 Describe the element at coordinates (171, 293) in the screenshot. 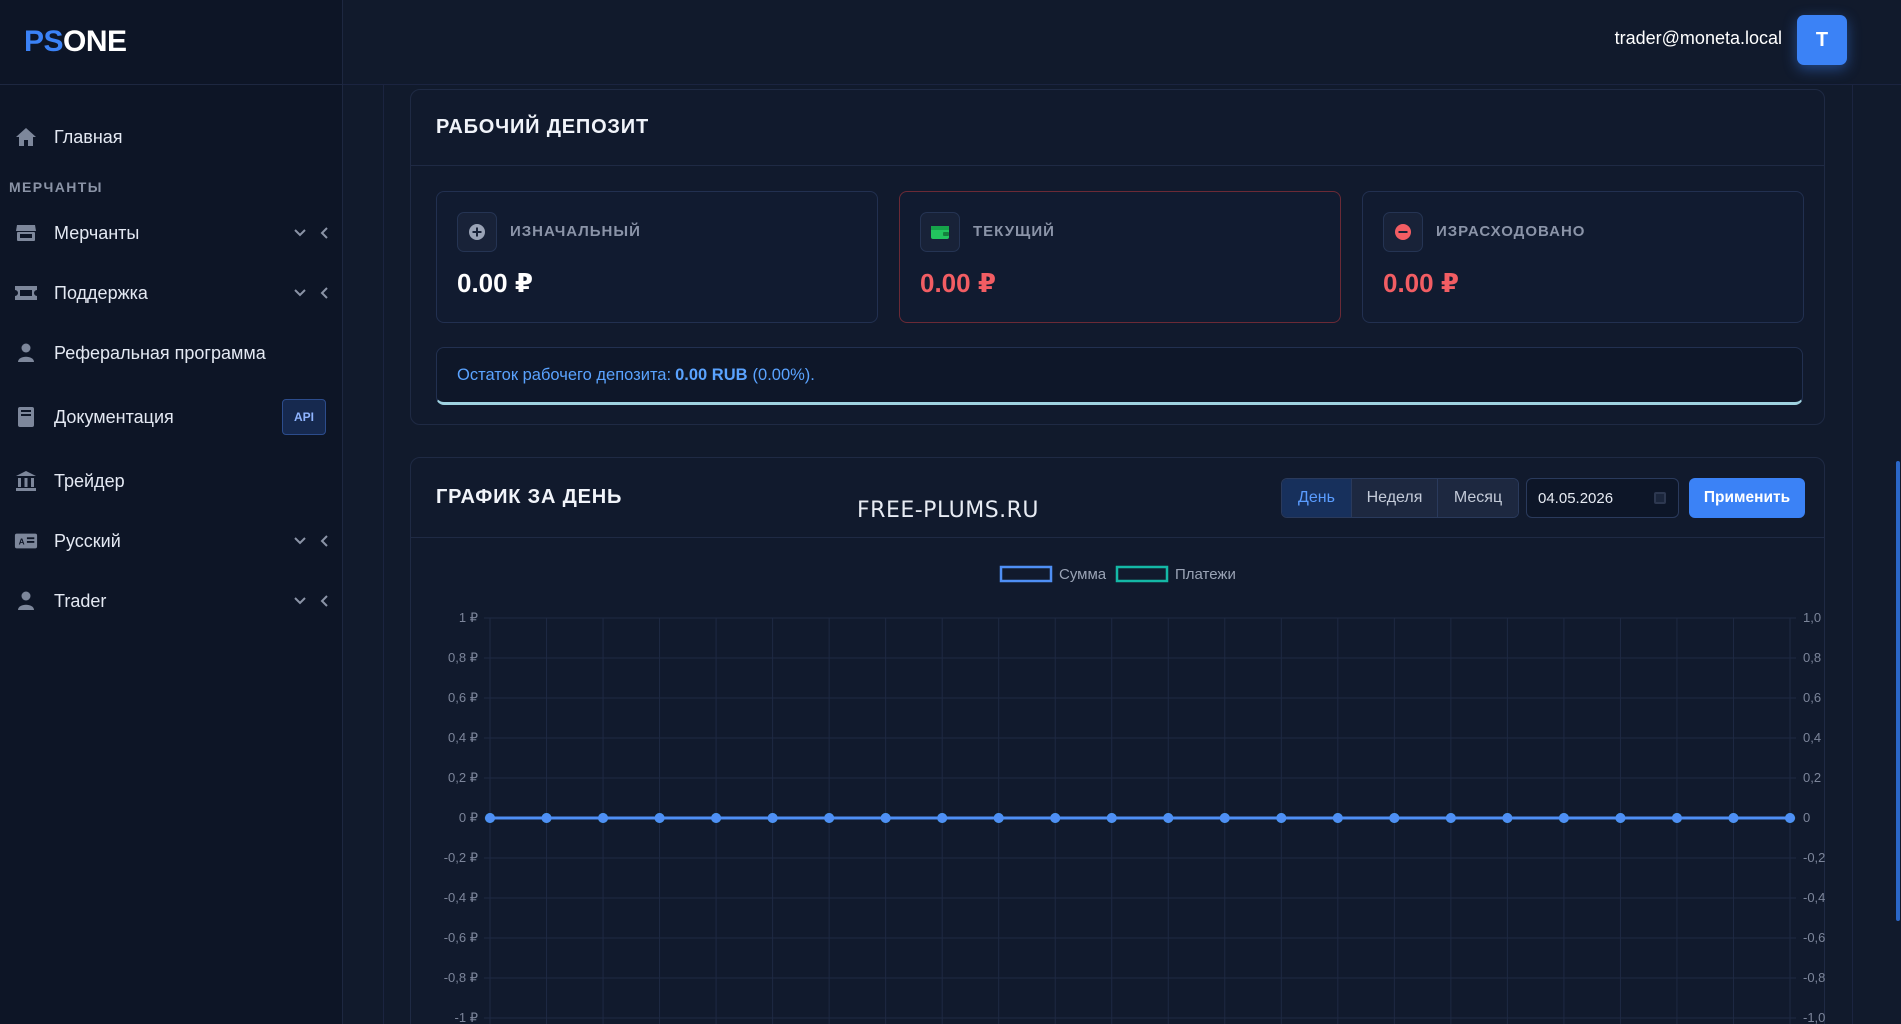

I see `sidebar-item-support: Поддержка` at that location.